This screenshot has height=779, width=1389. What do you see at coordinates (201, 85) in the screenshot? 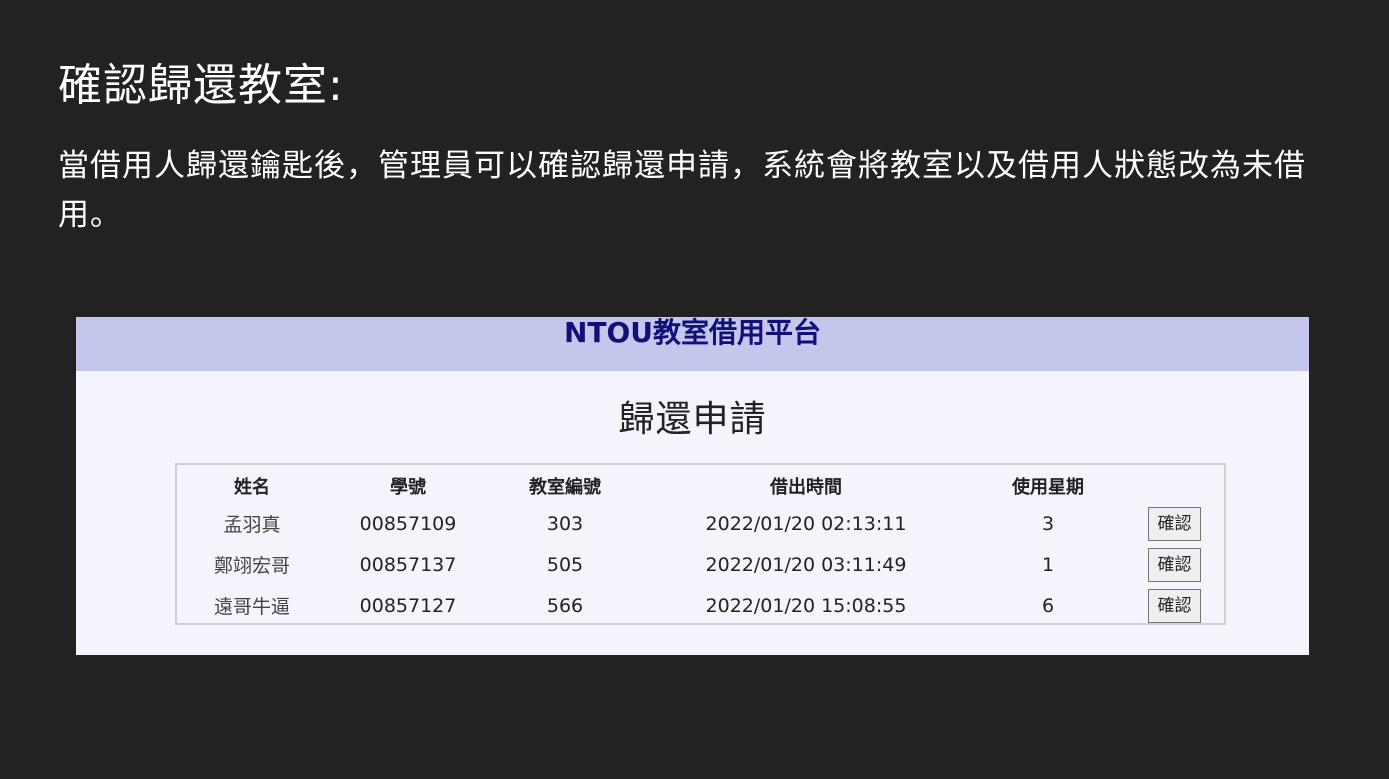
I see `slide-title: 確認歸還教室:` at bounding box center [201, 85].